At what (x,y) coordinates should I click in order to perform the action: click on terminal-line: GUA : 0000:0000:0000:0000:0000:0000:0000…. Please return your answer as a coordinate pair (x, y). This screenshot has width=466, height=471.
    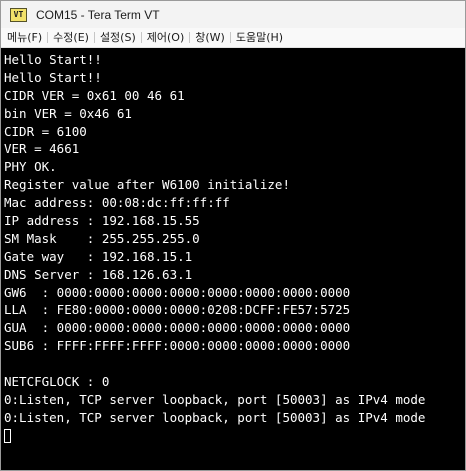
    Looking at the image, I should click on (177, 328).